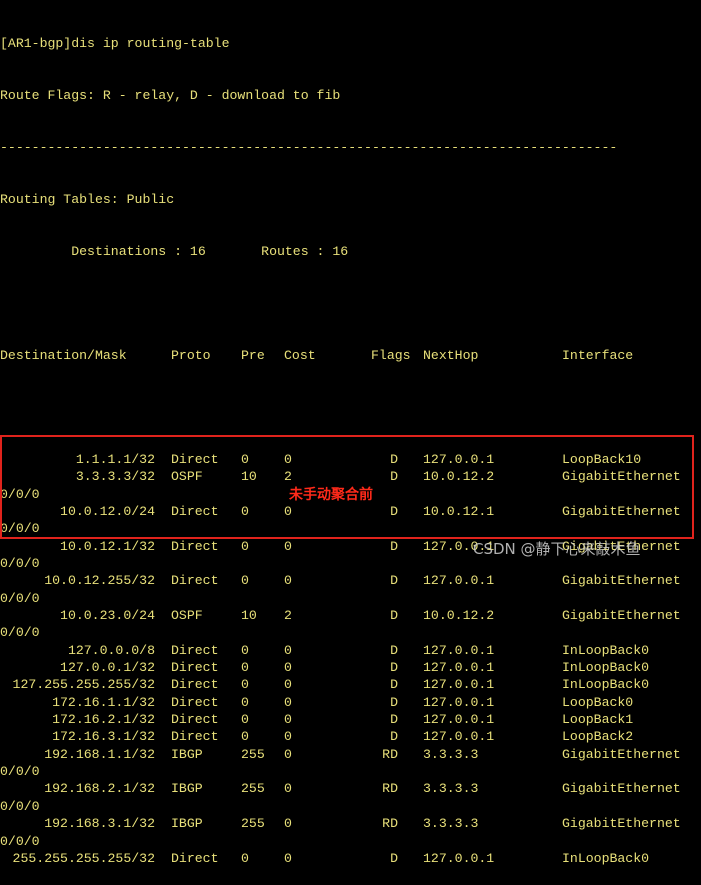 This screenshot has width=701, height=885. I want to click on route-destination: 10.0.12.255/32, so click(99, 581).